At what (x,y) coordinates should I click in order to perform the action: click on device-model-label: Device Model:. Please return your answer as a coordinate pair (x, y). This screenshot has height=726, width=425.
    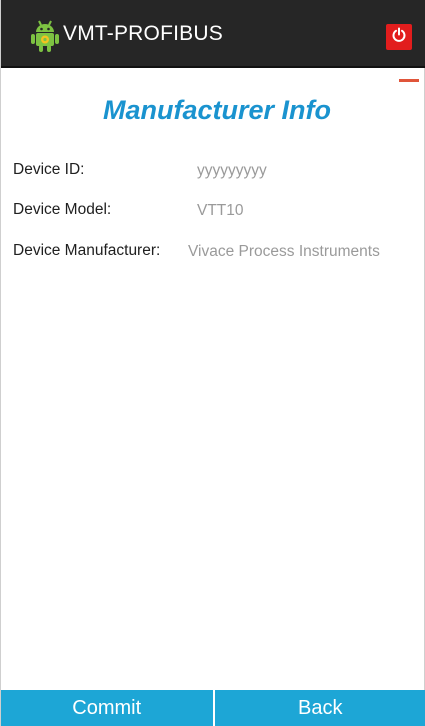
    Looking at the image, I should click on (62, 209).